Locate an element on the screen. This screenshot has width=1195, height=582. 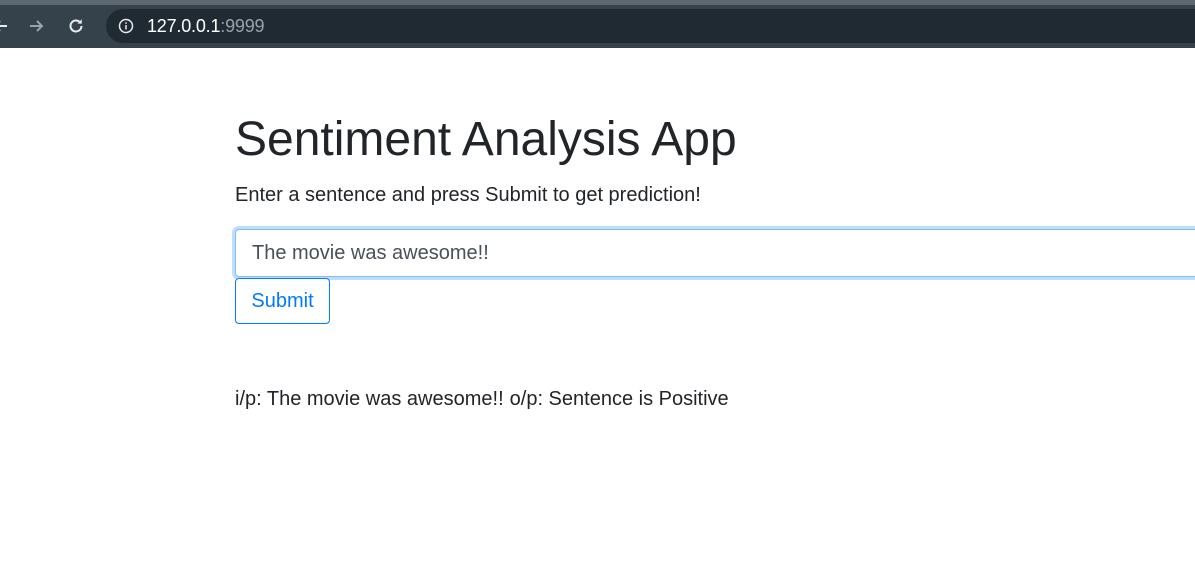
url-text: 127.0.0.1:9999 is located at coordinates (206, 26).